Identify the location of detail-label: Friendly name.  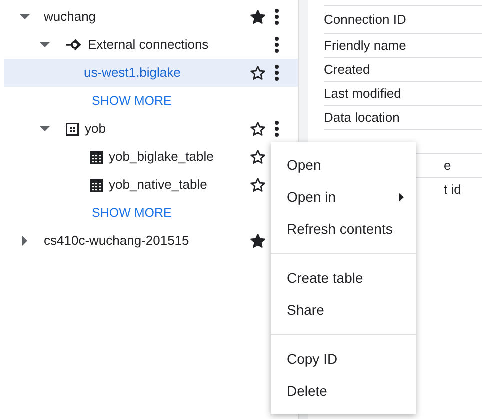
(365, 45).